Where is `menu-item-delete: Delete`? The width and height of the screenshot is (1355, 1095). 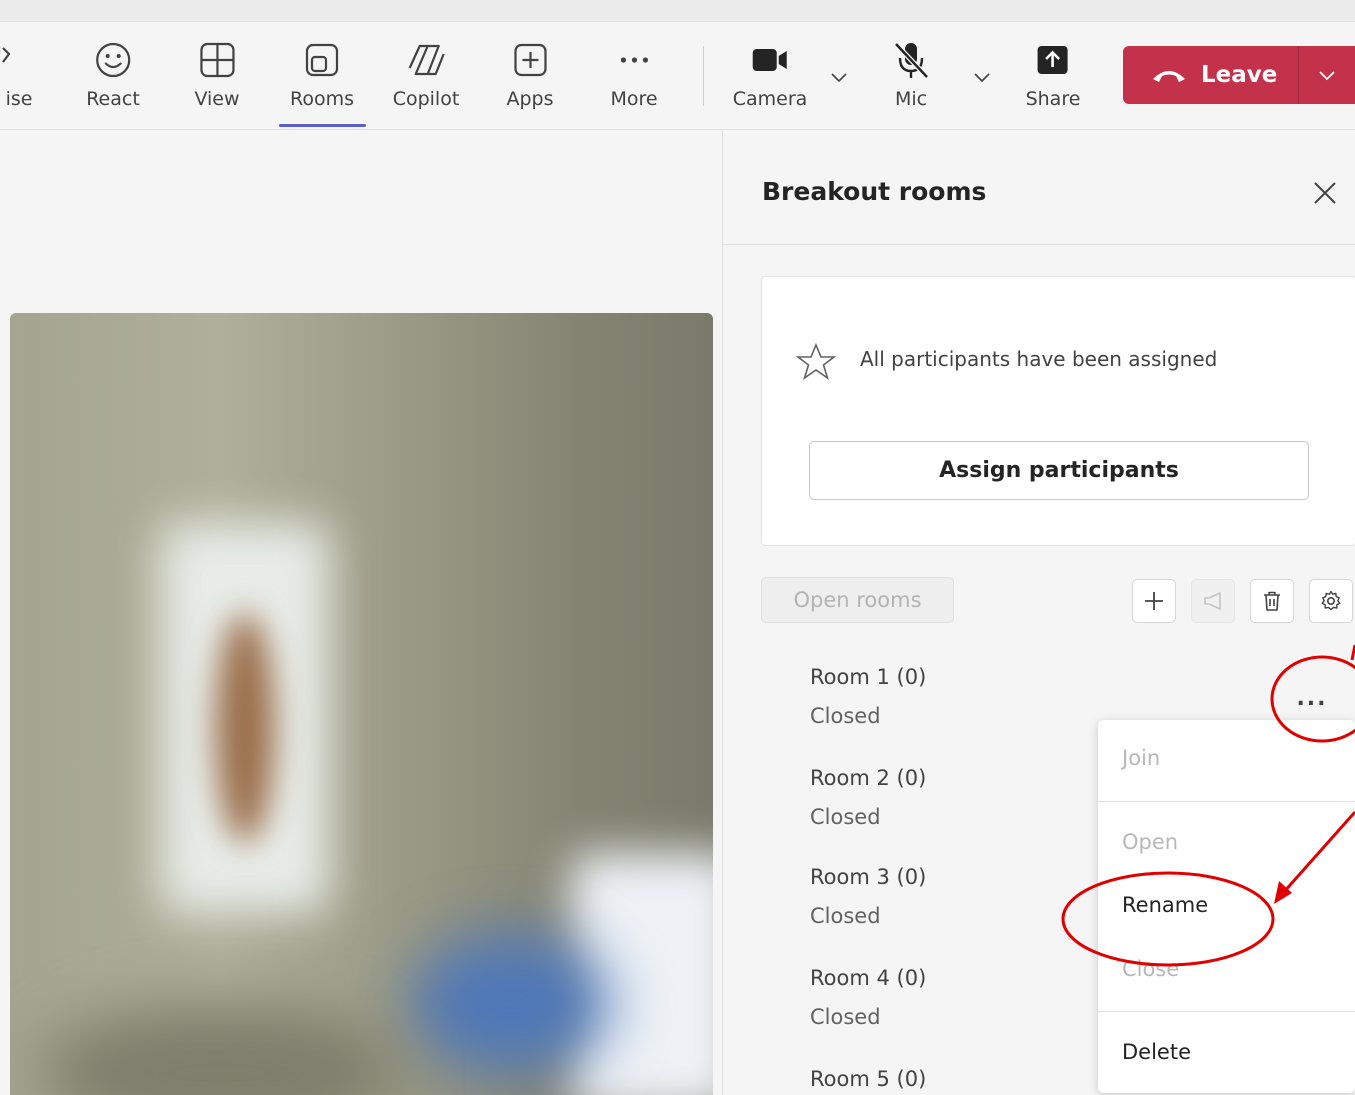 menu-item-delete: Delete is located at coordinates (1156, 1052).